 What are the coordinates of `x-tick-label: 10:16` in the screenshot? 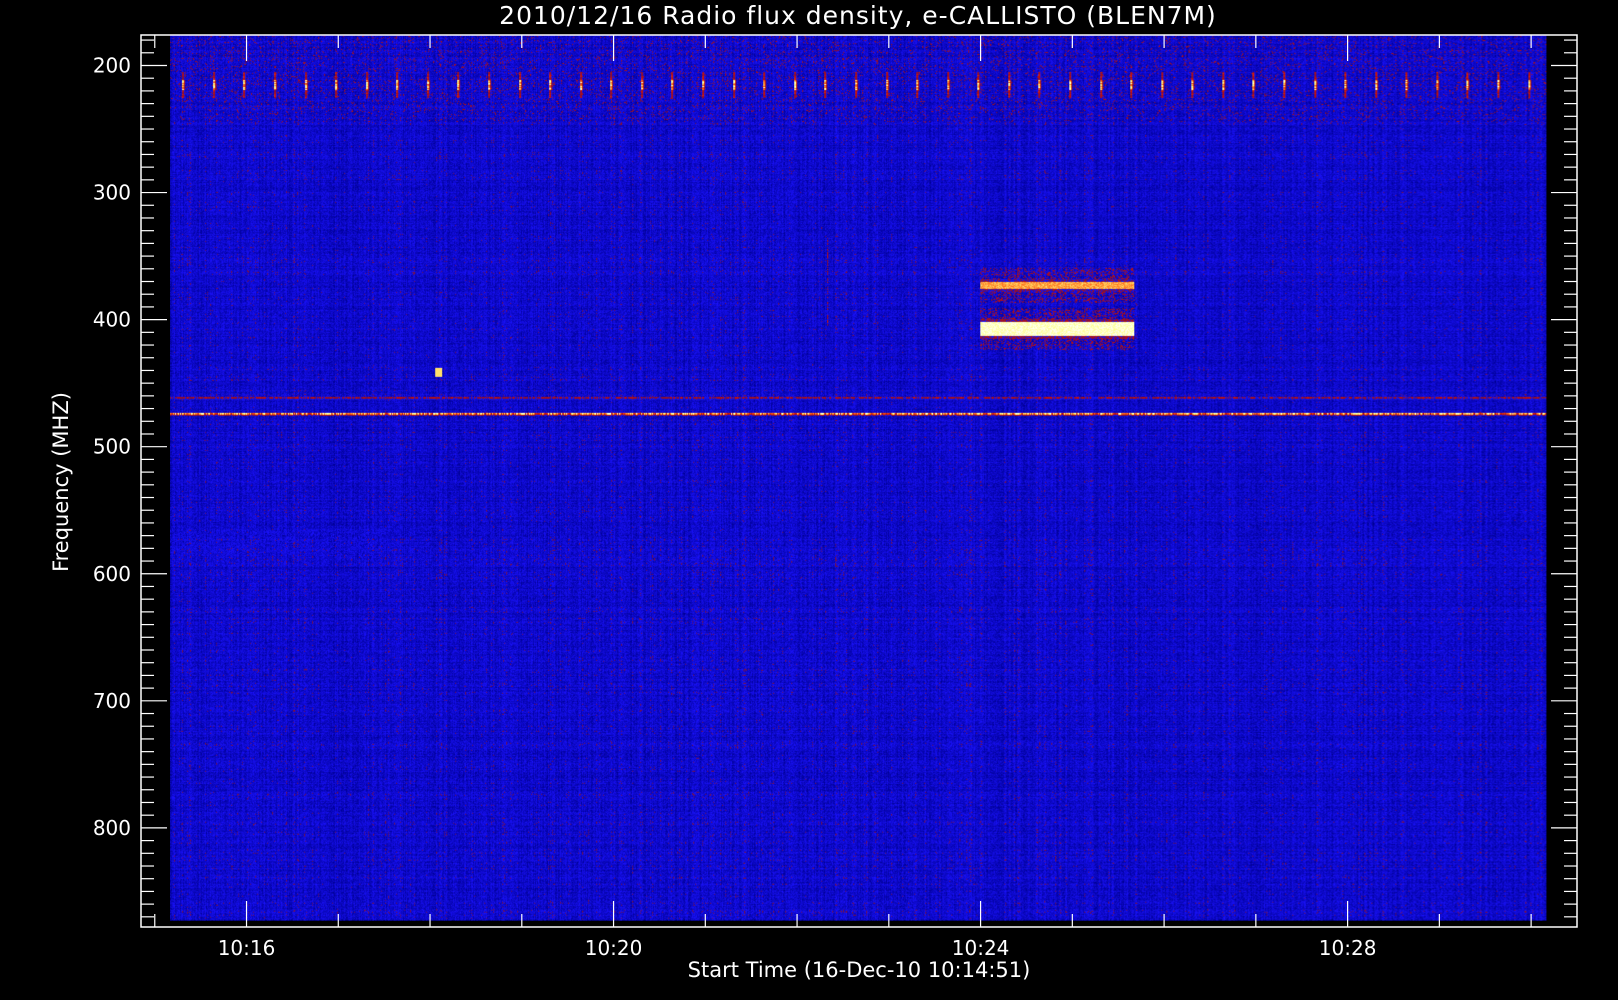 It's located at (247, 948).